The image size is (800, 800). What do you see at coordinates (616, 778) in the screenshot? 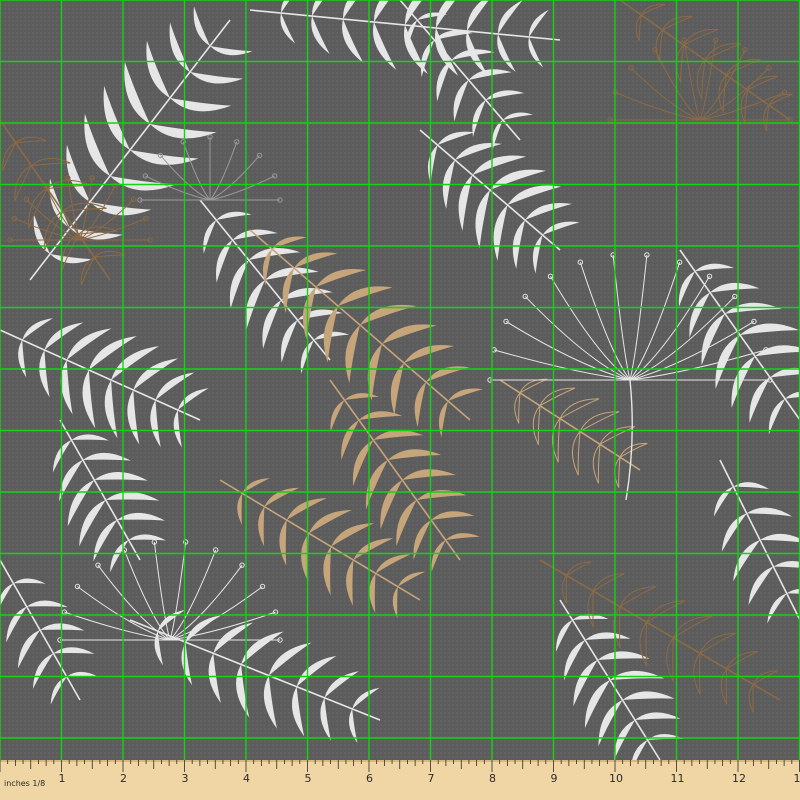
I see `ruler-number: 10` at bounding box center [616, 778].